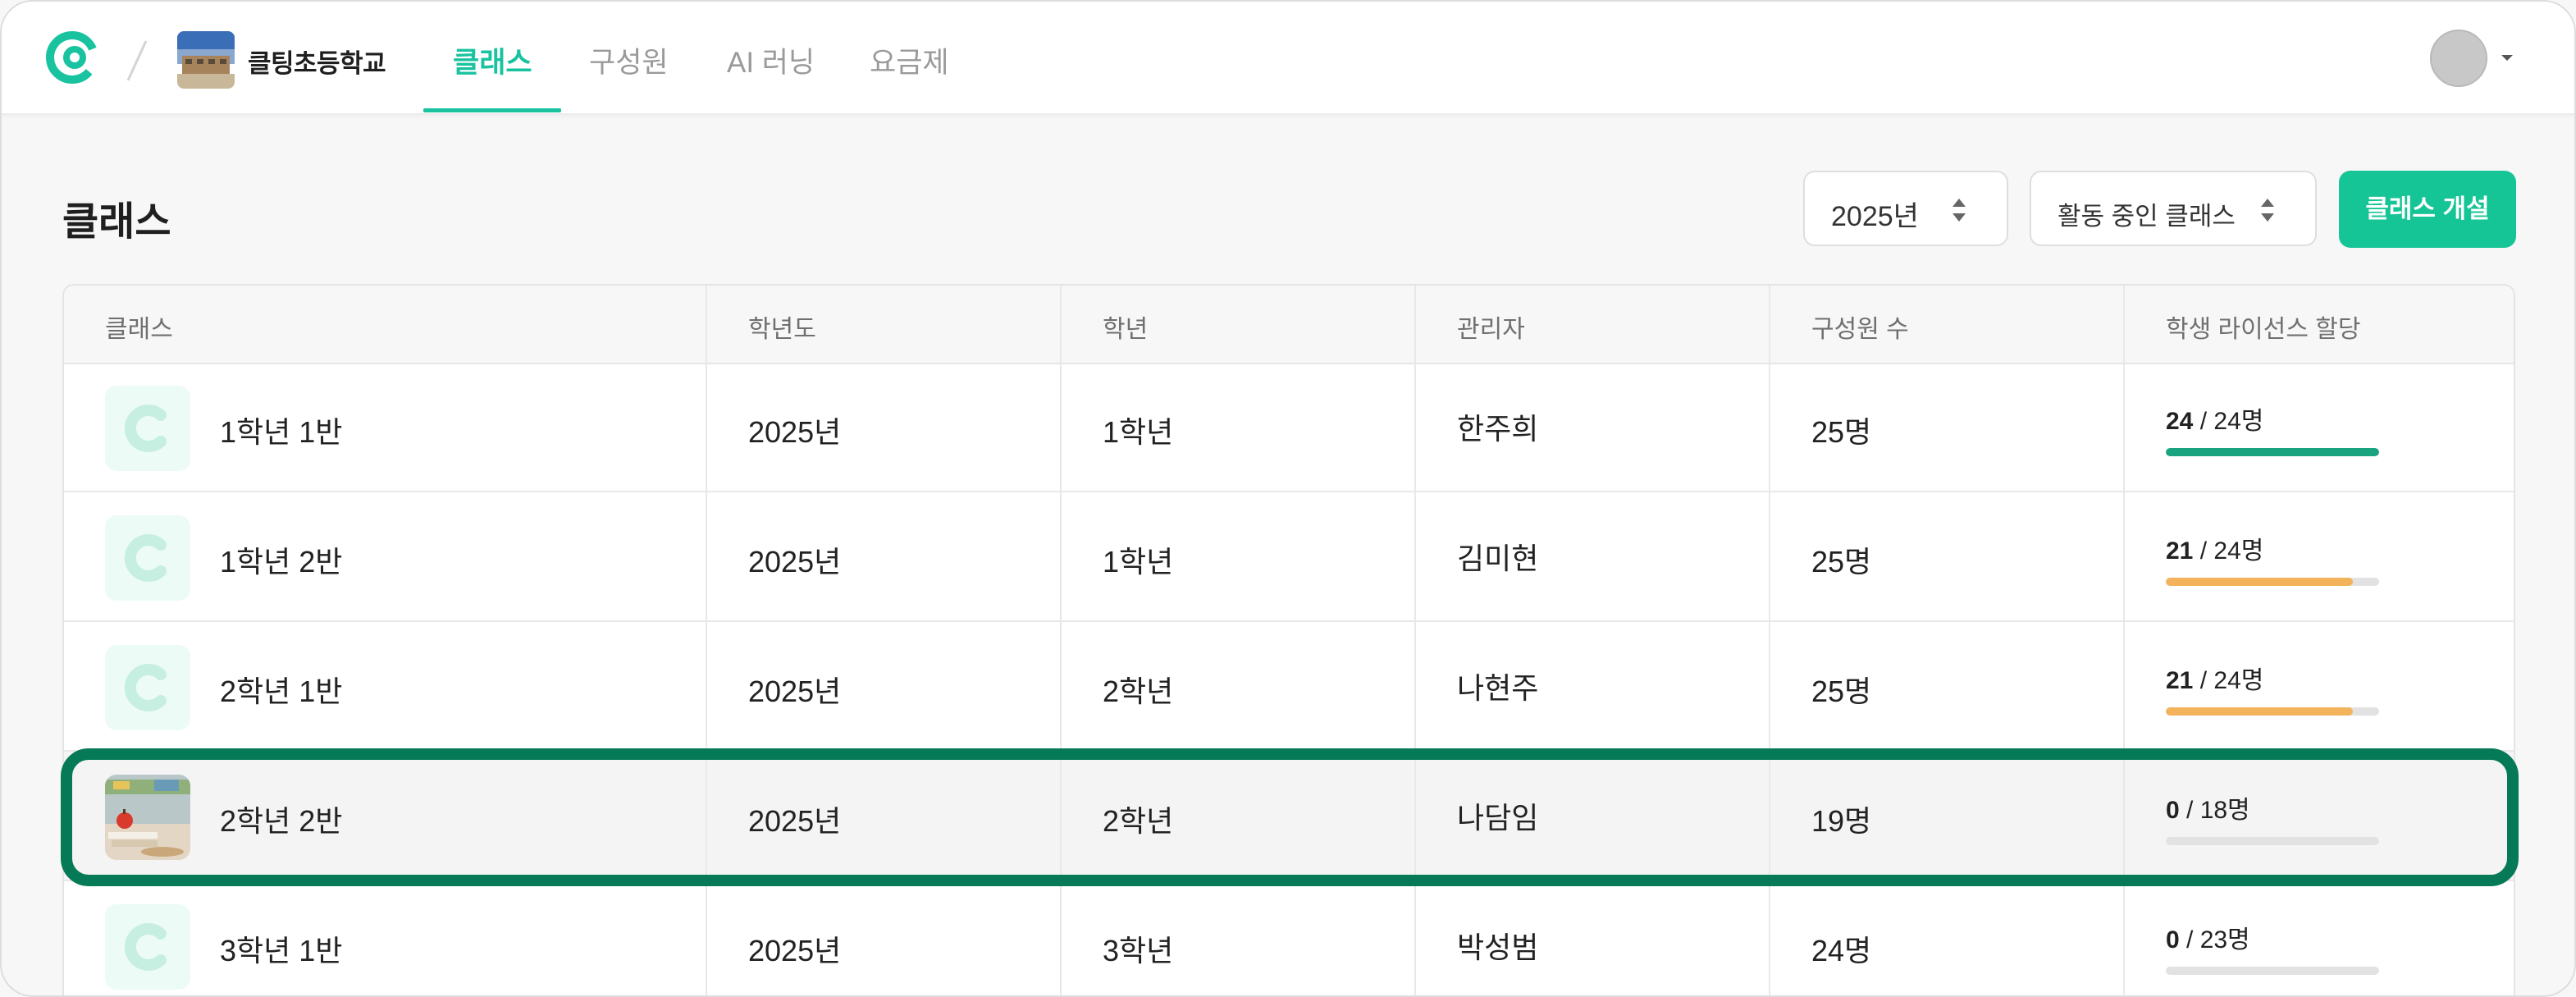  I want to click on breadcrumb-separator-icon, so click(137, 60).